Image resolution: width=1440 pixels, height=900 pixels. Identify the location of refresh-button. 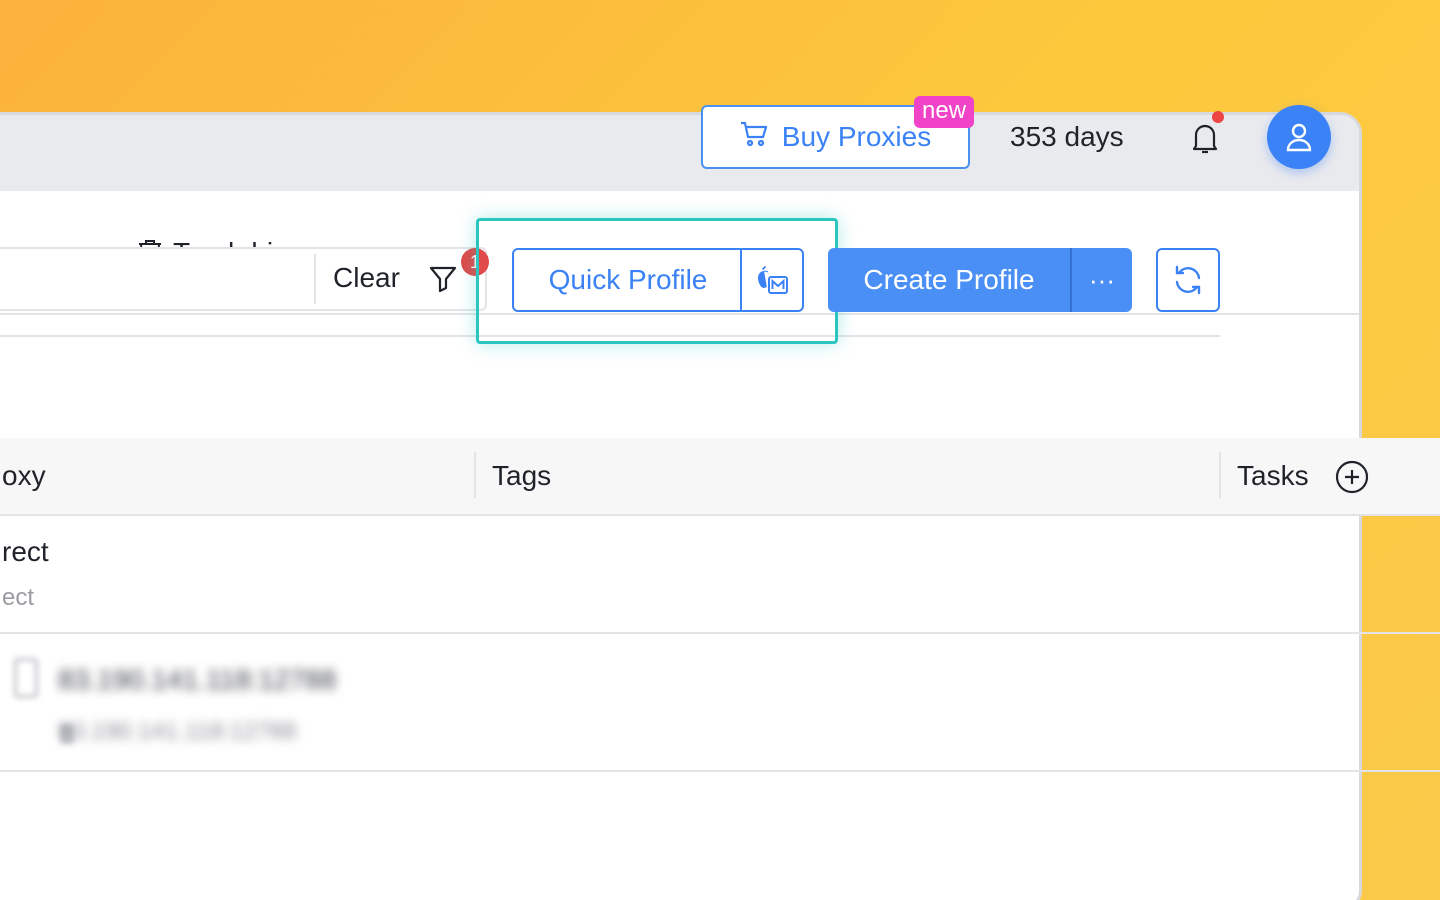
(1188, 280).